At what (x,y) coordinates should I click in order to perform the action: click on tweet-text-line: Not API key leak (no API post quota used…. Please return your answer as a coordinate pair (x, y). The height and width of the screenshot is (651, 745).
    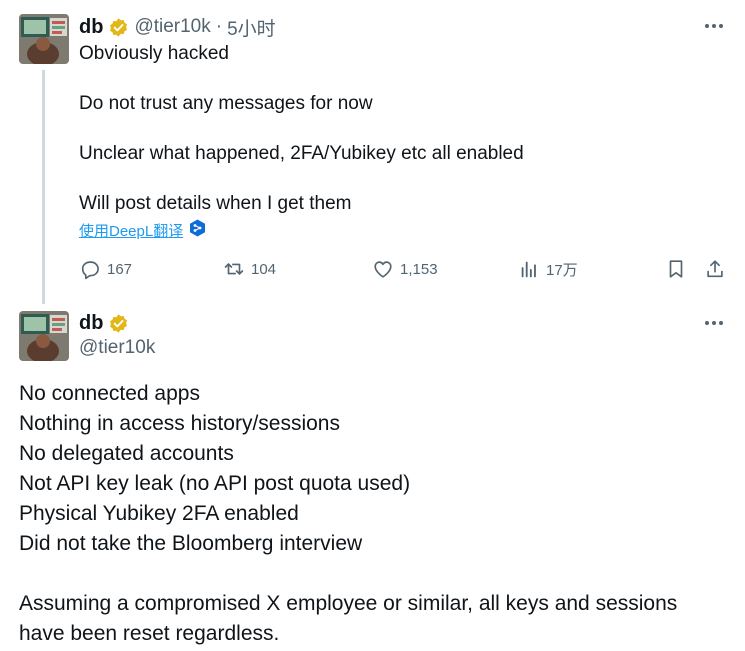
    Looking at the image, I should click on (215, 483).